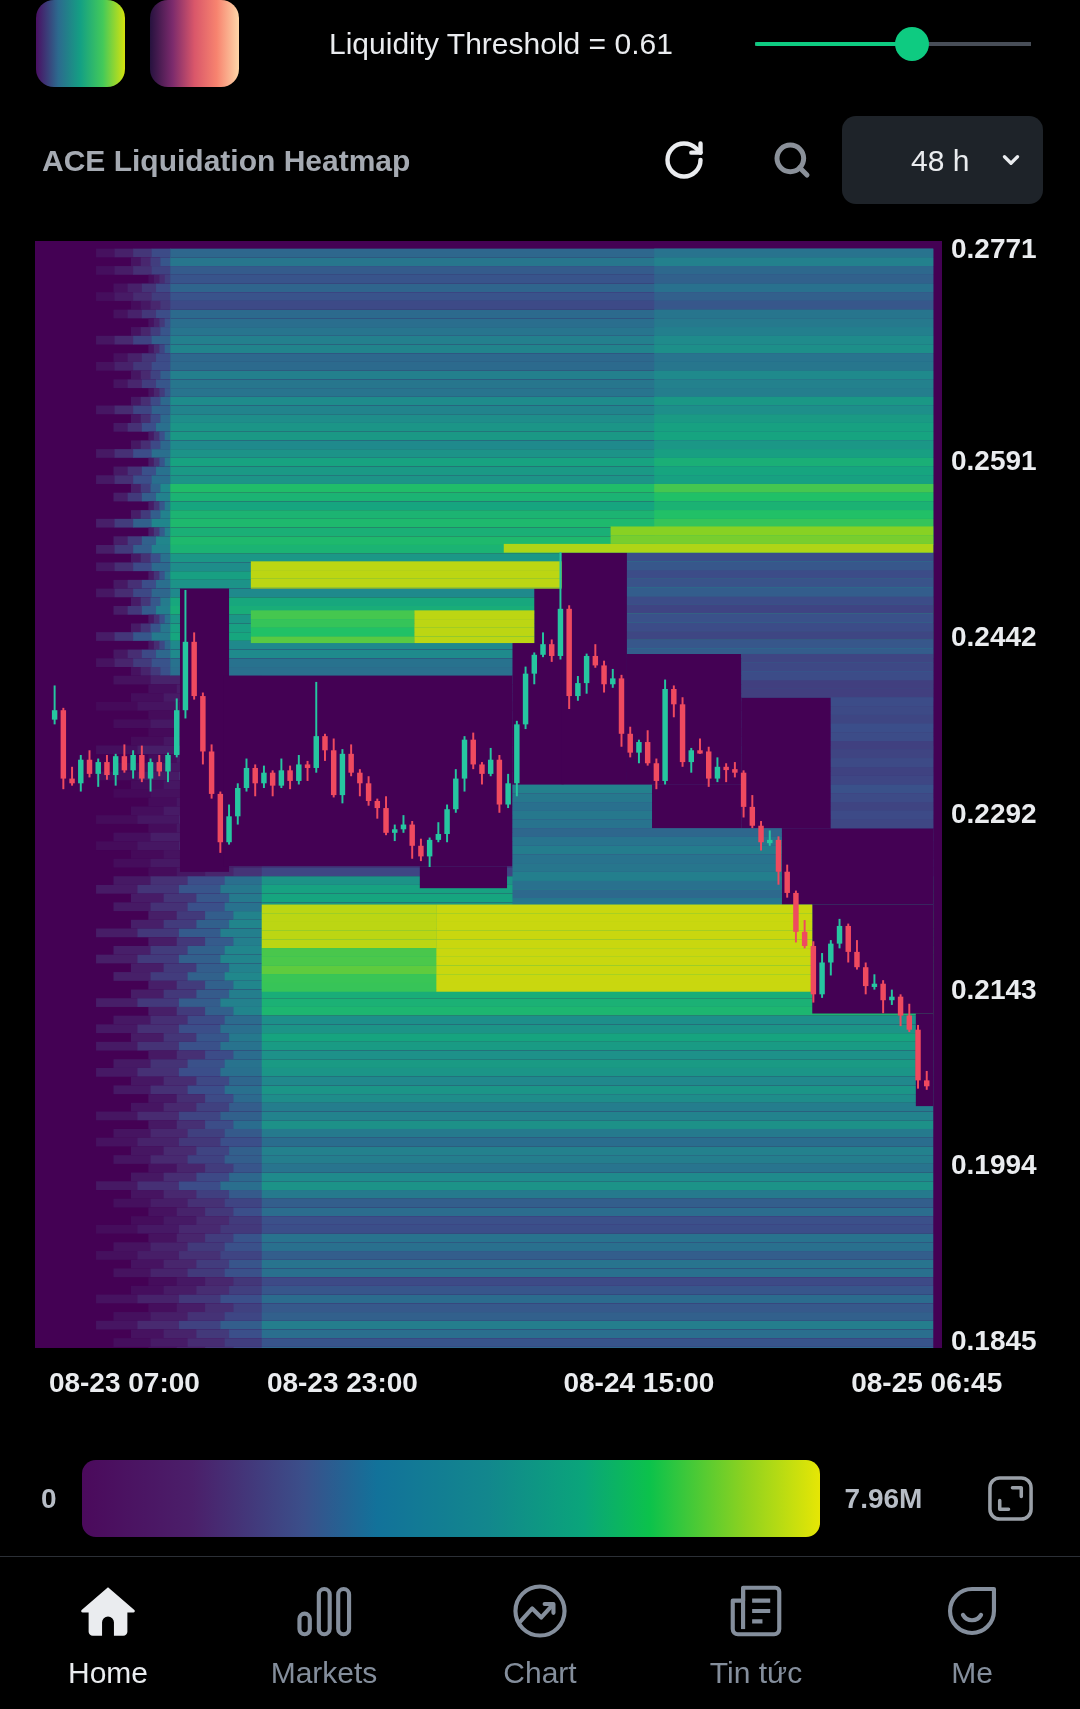  I want to click on time-axis-label: 08-24 15:00, so click(639, 1383).